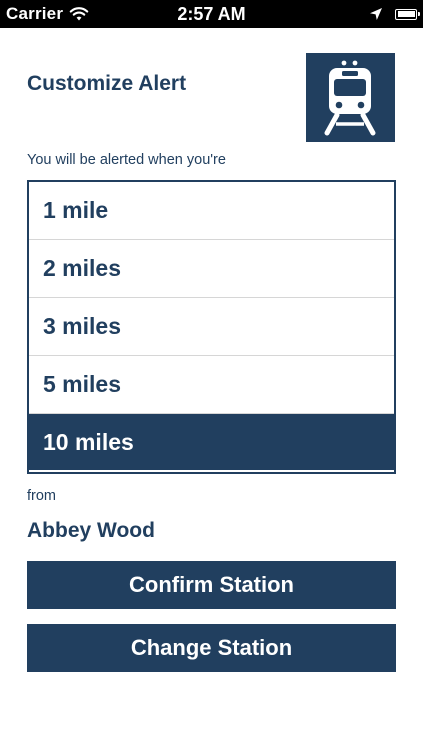  What do you see at coordinates (211, 211) in the screenshot?
I see `distance-option-1-mile: 1 mile` at bounding box center [211, 211].